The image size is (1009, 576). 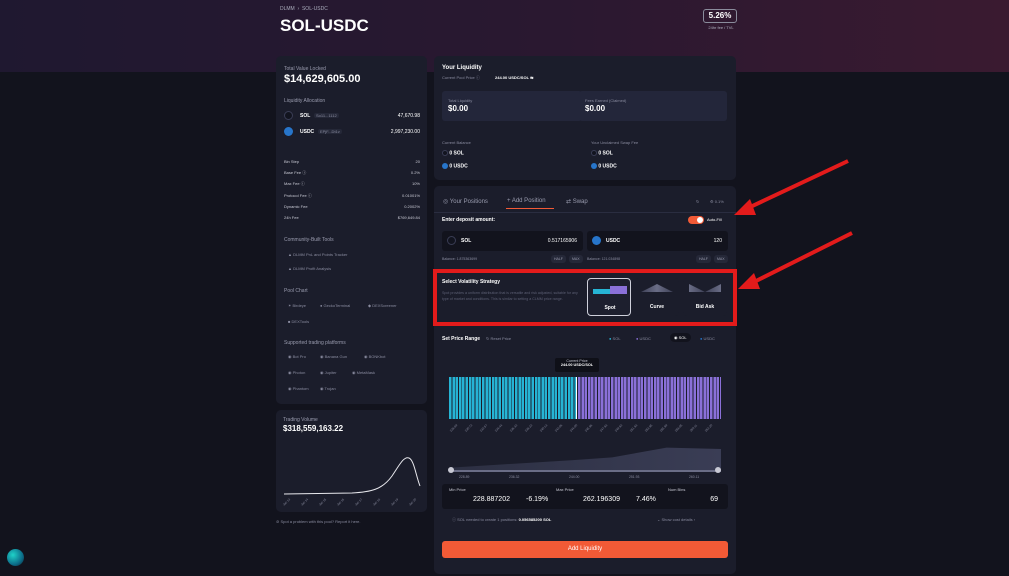 What do you see at coordinates (526, 201) in the screenshot?
I see `tab-add-position: + Add Position` at bounding box center [526, 201].